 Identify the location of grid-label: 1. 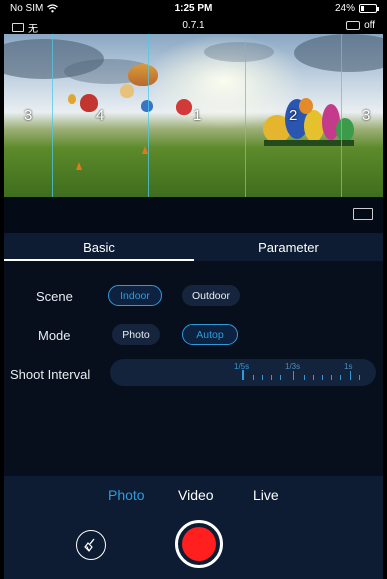
(197, 115).